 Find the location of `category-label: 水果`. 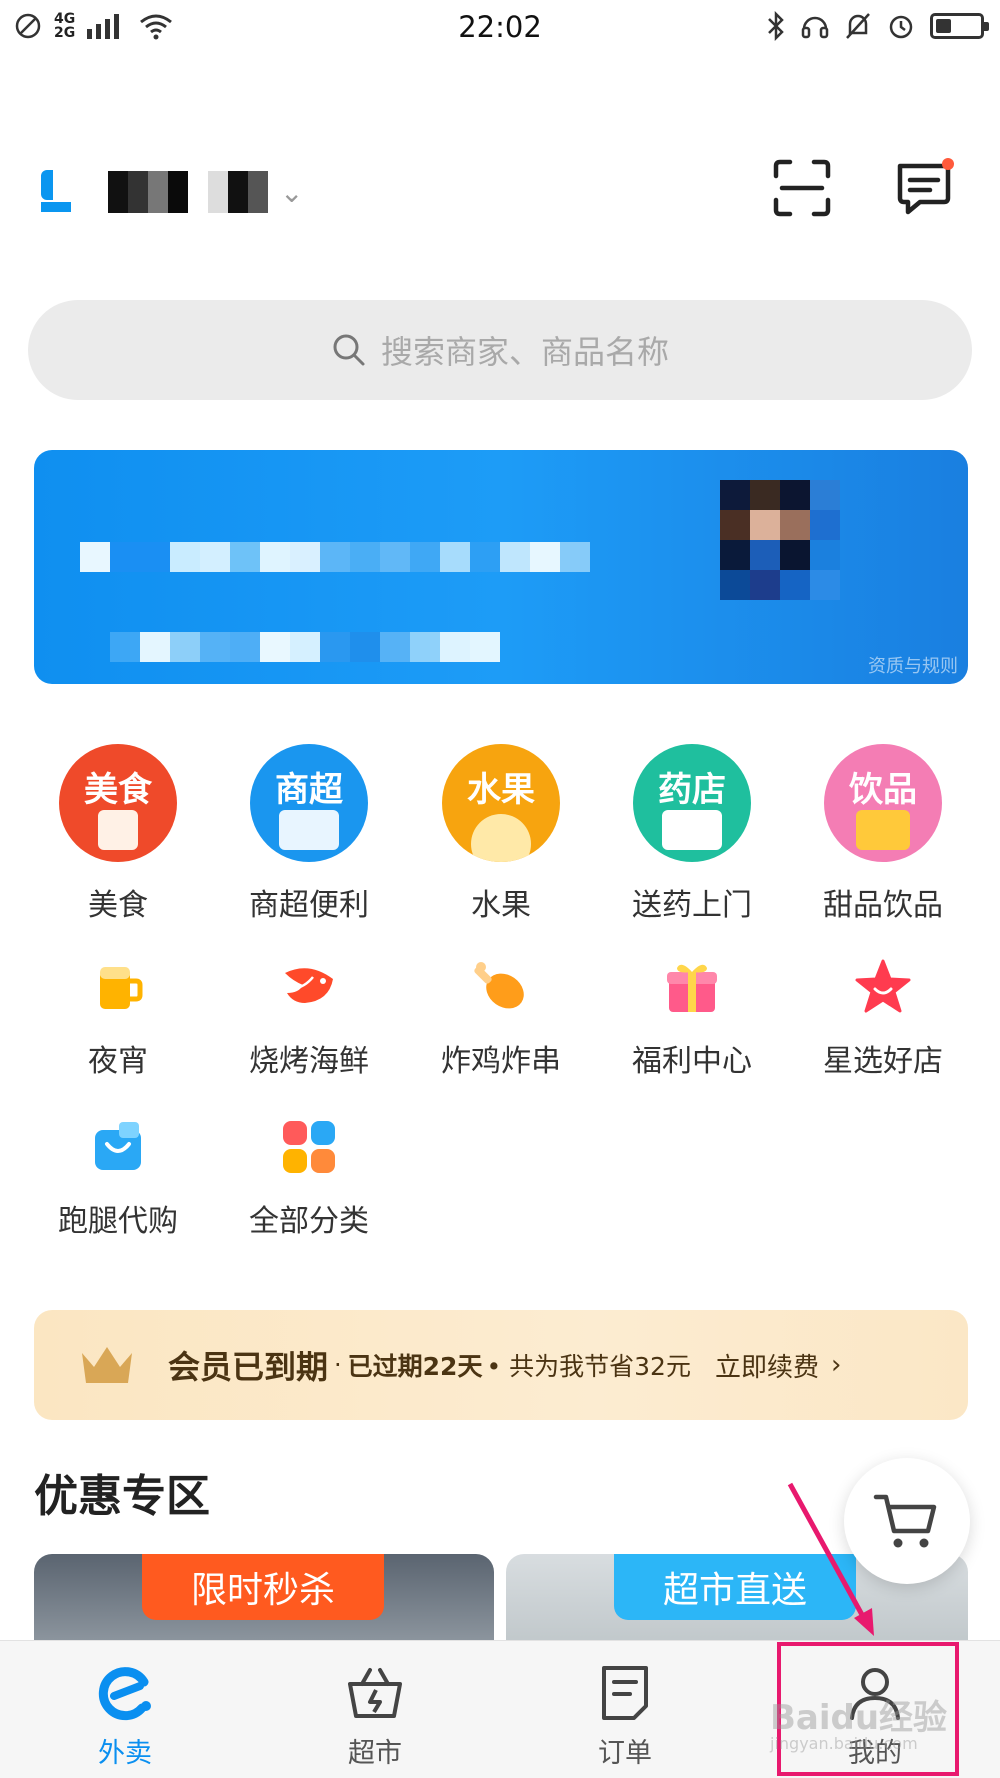

category-label: 水果 is located at coordinates (501, 905).